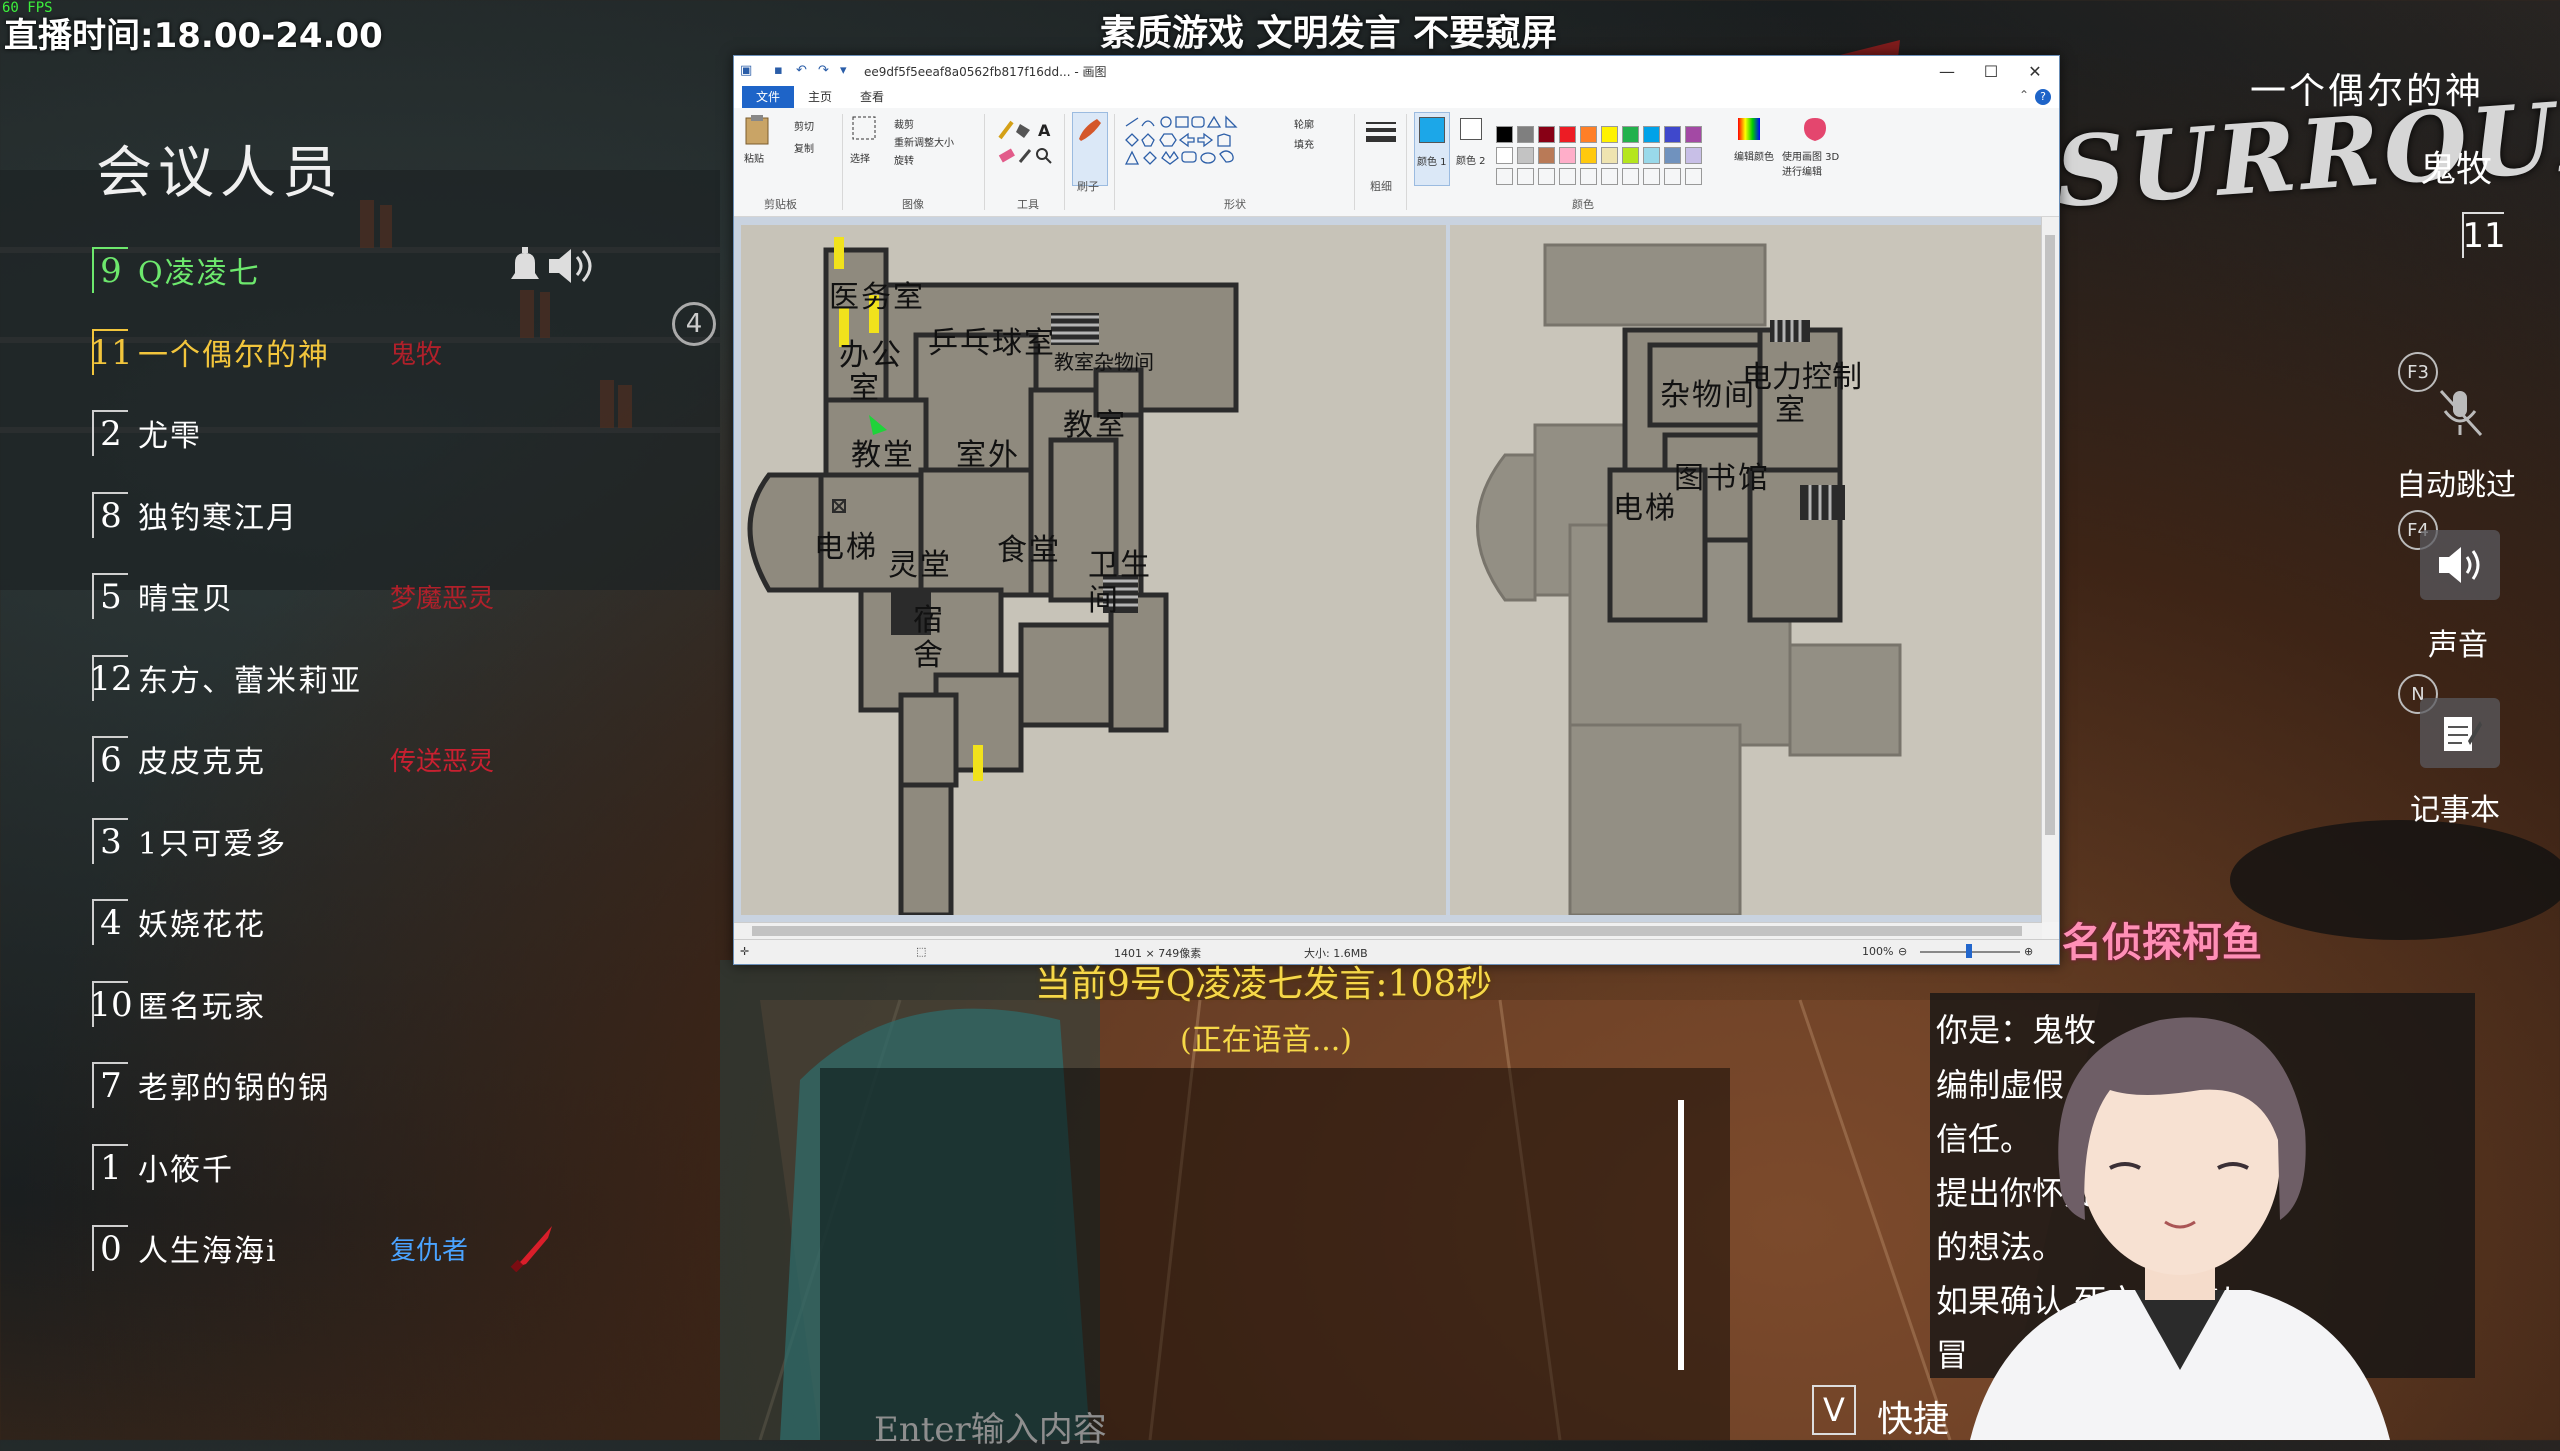  What do you see at coordinates (211, 1085) in the screenshot?
I see `player-row: 7 老郭的锅的锅` at bounding box center [211, 1085].